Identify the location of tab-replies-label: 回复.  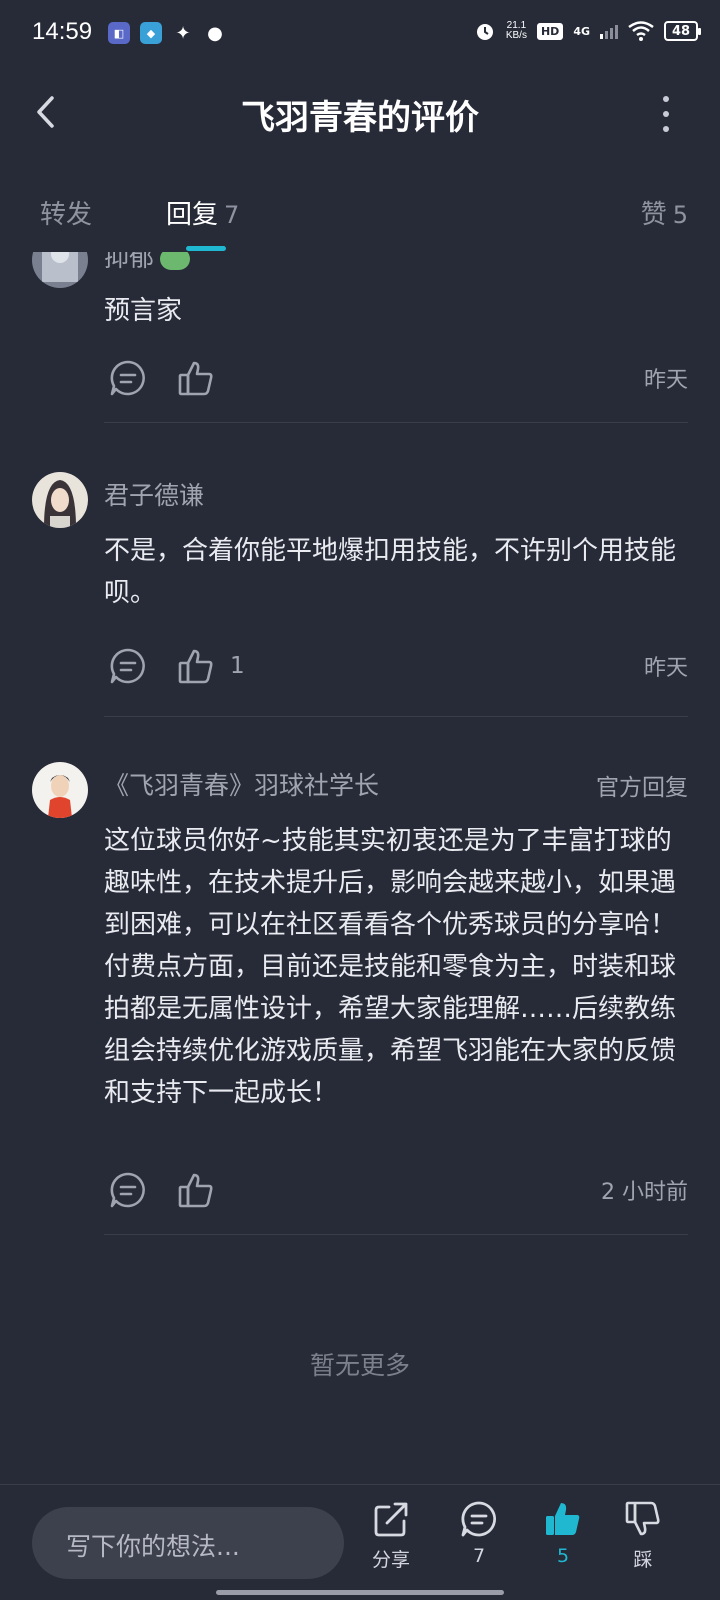
(192, 215).